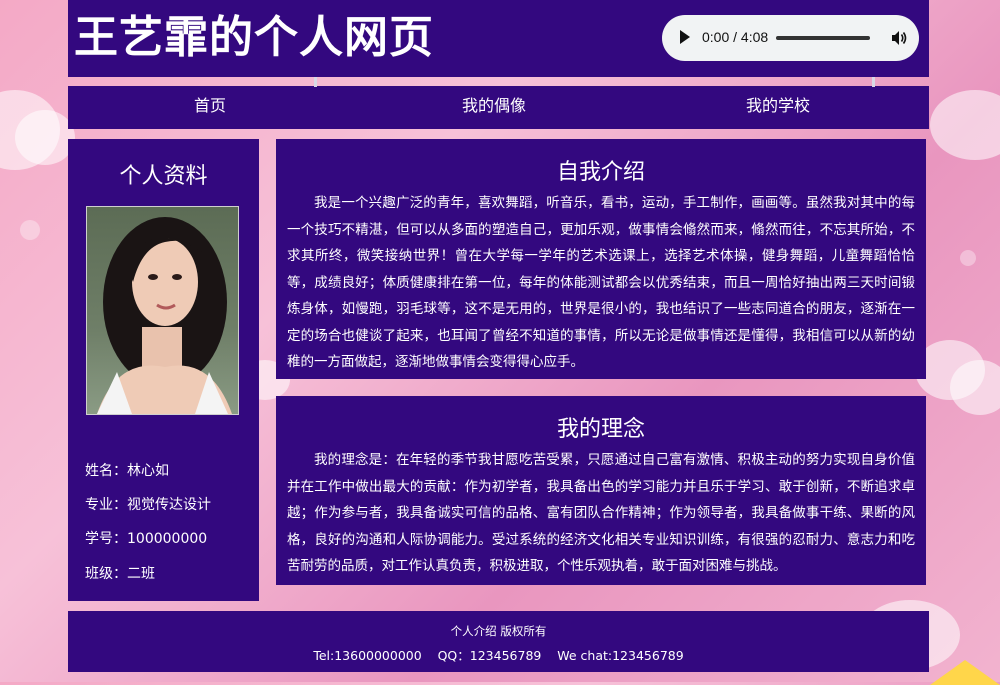 The height and width of the screenshot is (685, 1000). I want to click on audio-progress-bar, so click(823, 38).